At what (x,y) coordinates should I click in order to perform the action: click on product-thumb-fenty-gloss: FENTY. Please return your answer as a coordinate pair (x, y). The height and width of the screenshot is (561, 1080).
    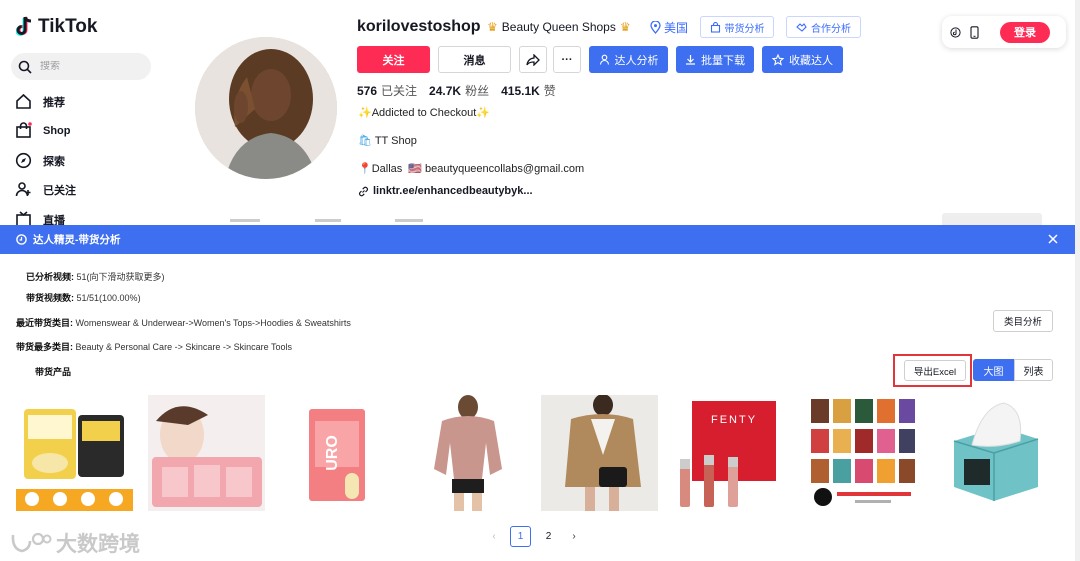
    Looking at the image, I should click on (730, 453).